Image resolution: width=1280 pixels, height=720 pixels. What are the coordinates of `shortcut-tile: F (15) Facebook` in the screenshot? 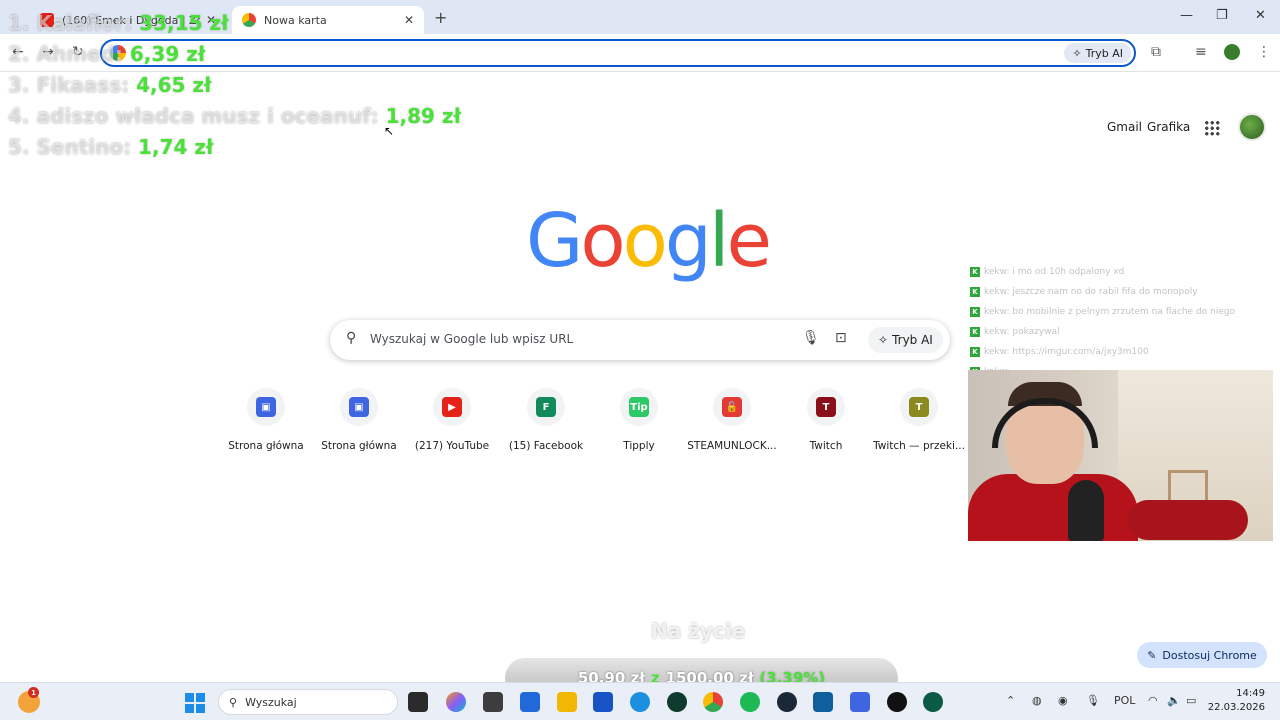 It's located at (546, 420).